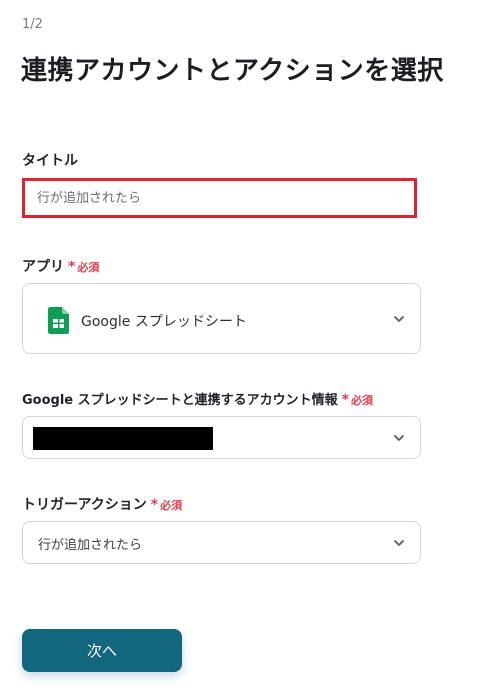 The width and height of the screenshot is (498, 694). I want to click on app-select: Google スプレッドシート, so click(221, 318).